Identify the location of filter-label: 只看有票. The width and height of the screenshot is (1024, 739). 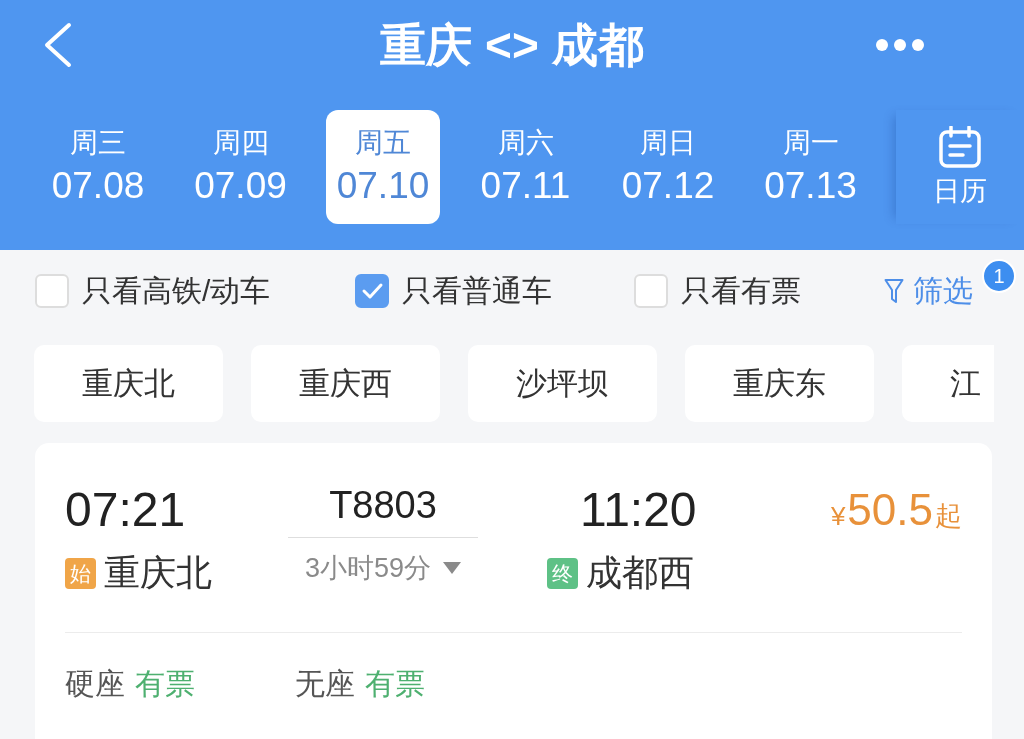
(741, 291).